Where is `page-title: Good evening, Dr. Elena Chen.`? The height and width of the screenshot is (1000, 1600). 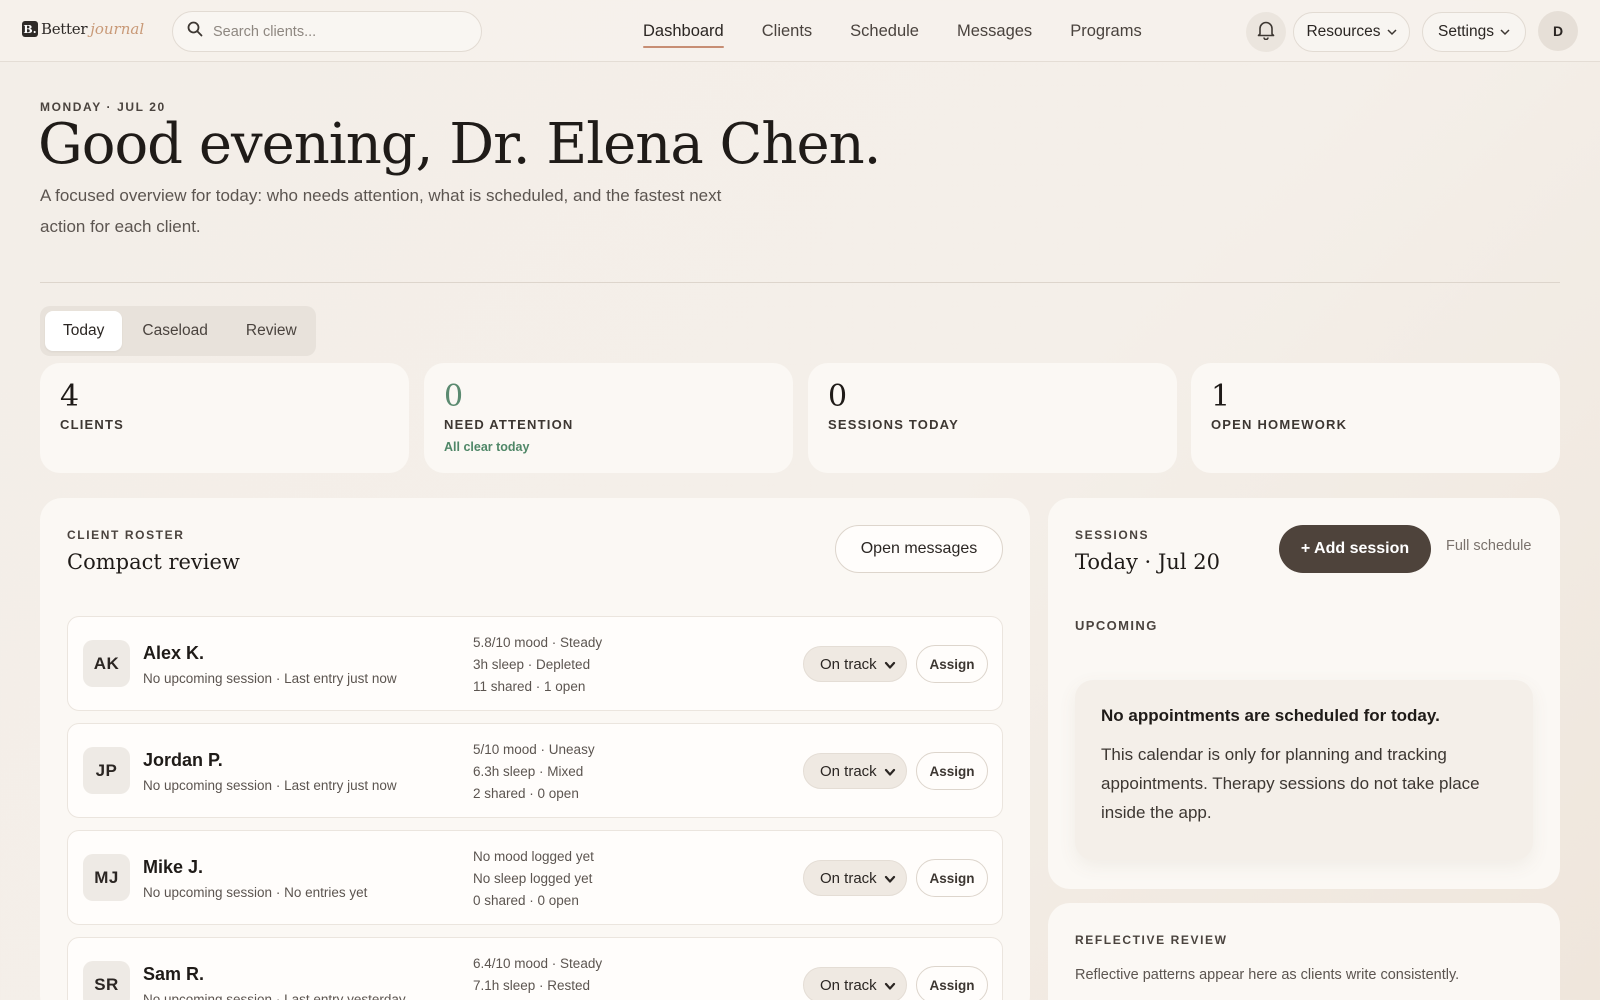
page-title: Good evening, Dr. Elena Chen. is located at coordinates (459, 144).